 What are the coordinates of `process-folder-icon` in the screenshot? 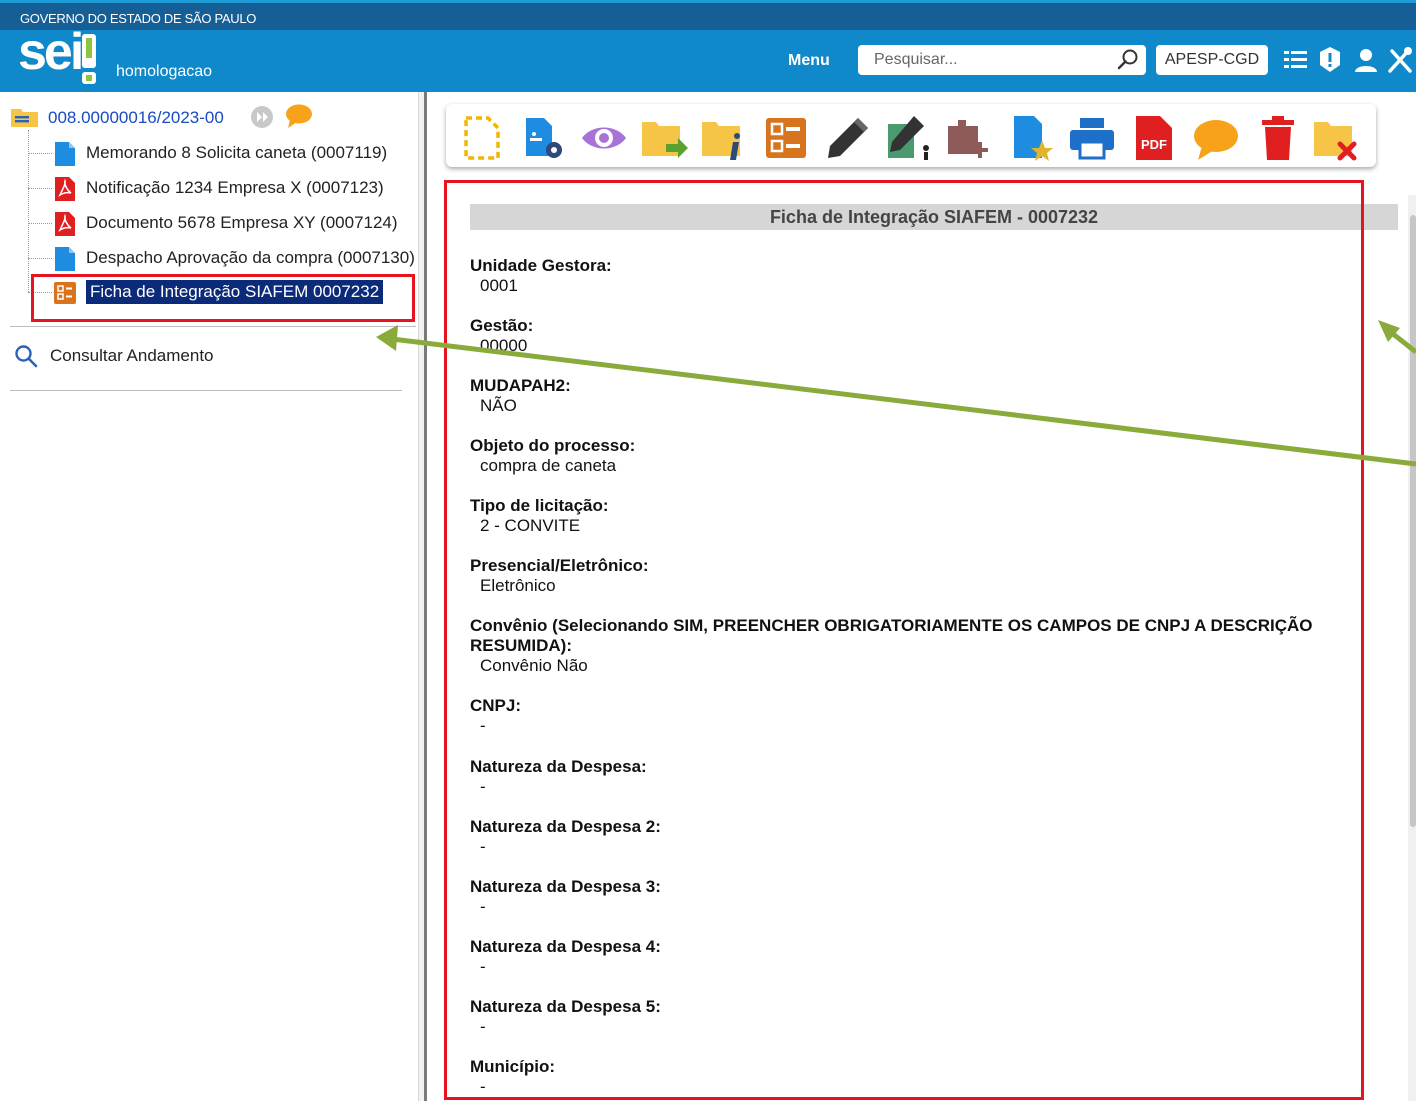 It's located at (25, 117).